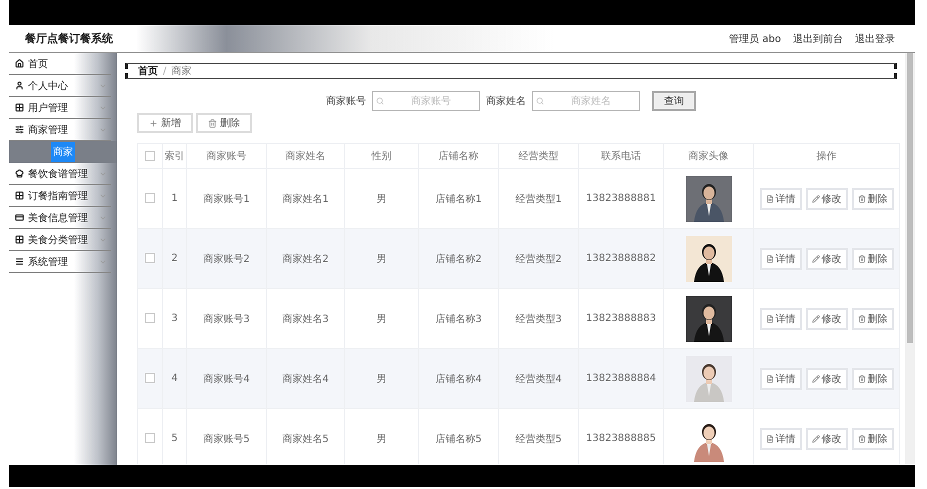  I want to click on sidebar-item: 美食分类管理, so click(60, 240).